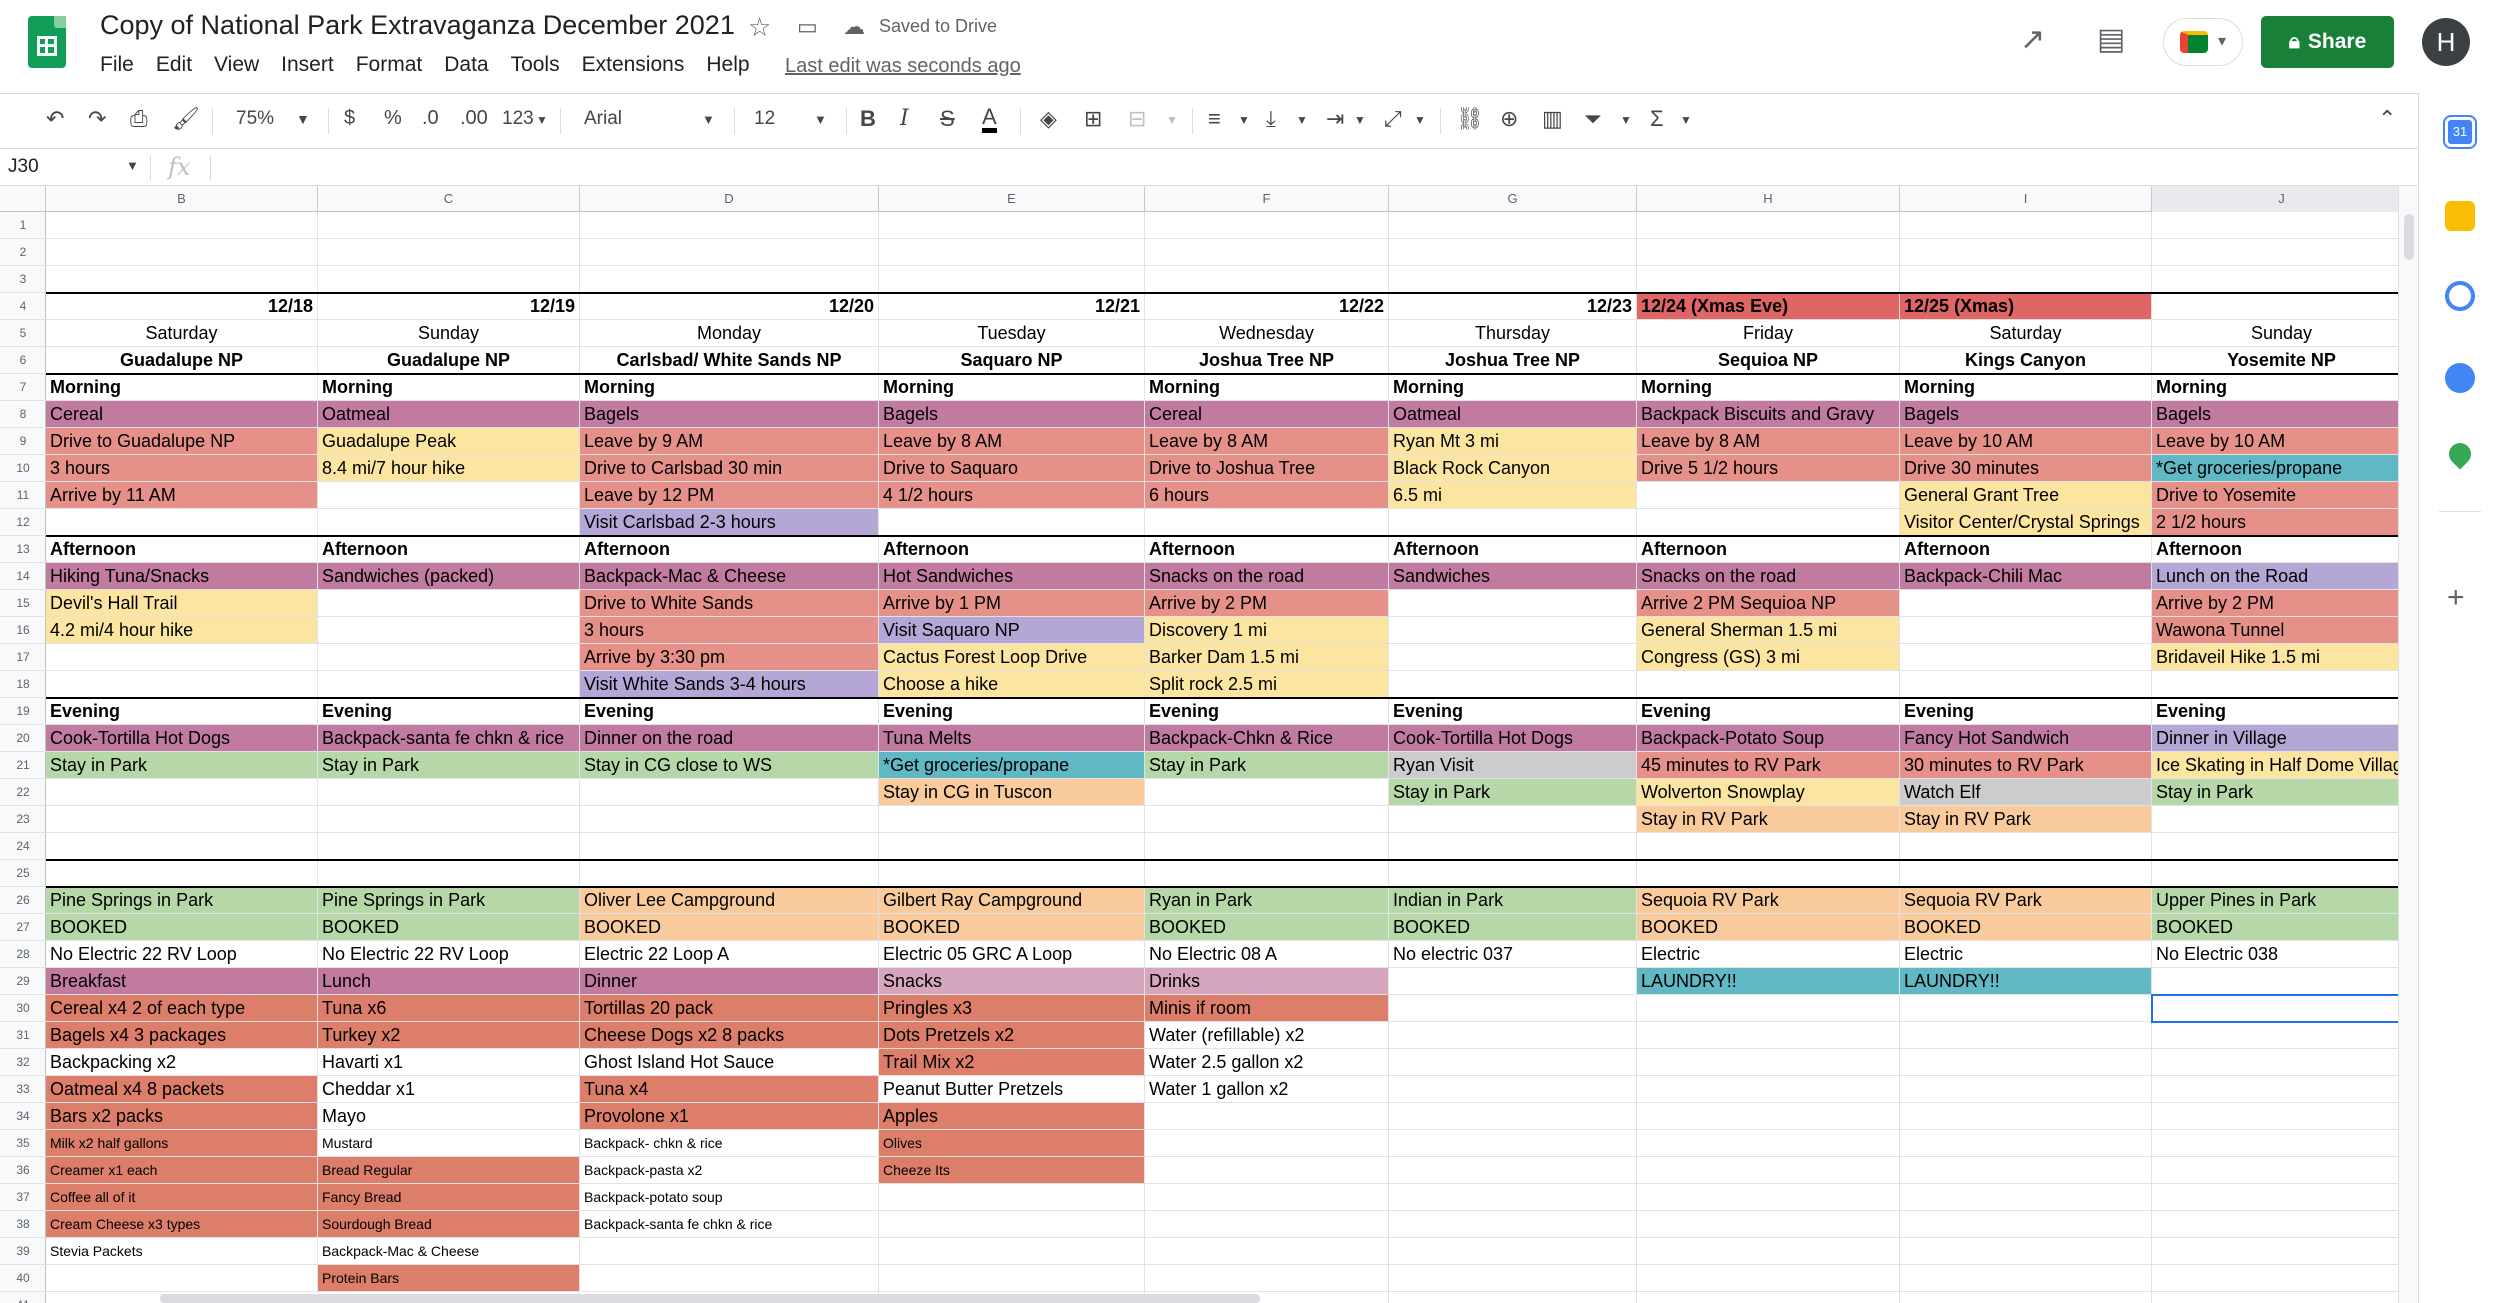 The width and height of the screenshot is (2500, 1303). Describe the element at coordinates (1768, 576) in the screenshot. I see `cell-h14: Snacks on the road` at that location.